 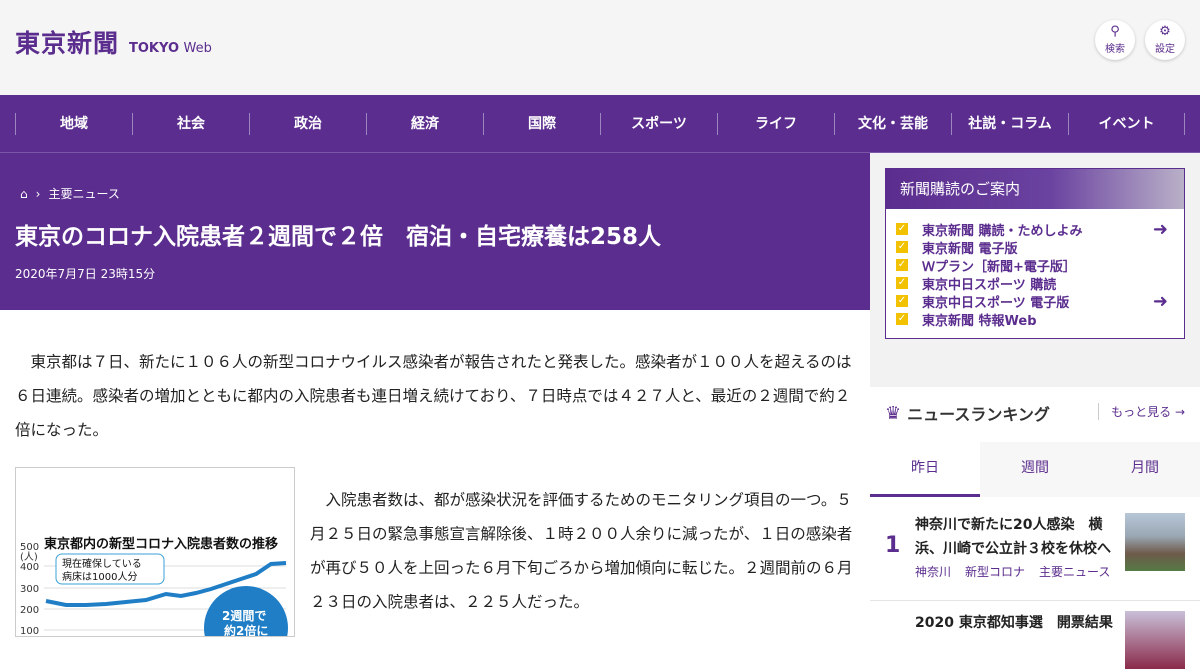 I want to click on ranking-header: ♛ ニュースランキング, so click(x=967, y=413).